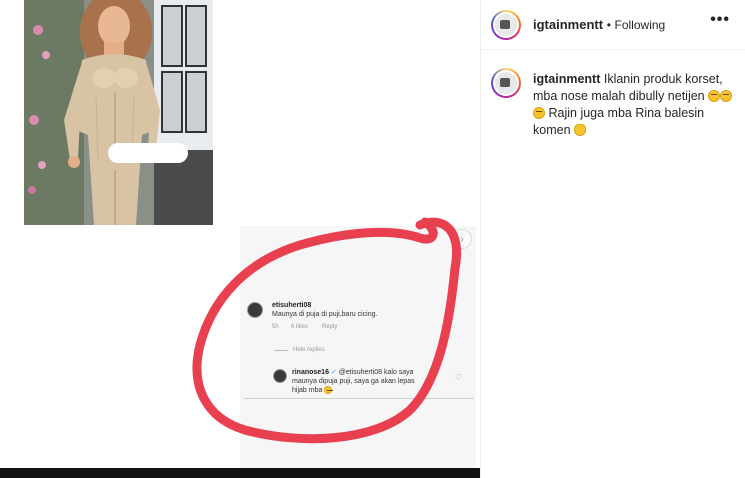  What do you see at coordinates (359, 398) in the screenshot?
I see `panel-divider` at bounding box center [359, 398].